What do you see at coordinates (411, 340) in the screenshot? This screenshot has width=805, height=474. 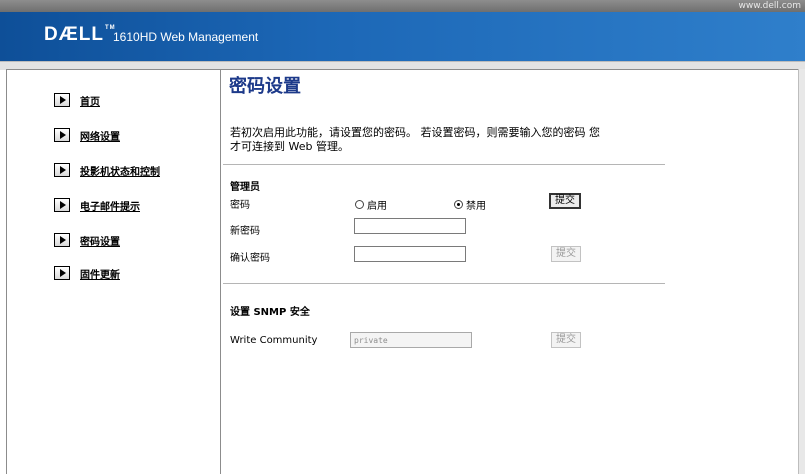 I see `write-community-field` at bounding box center [411, 340].